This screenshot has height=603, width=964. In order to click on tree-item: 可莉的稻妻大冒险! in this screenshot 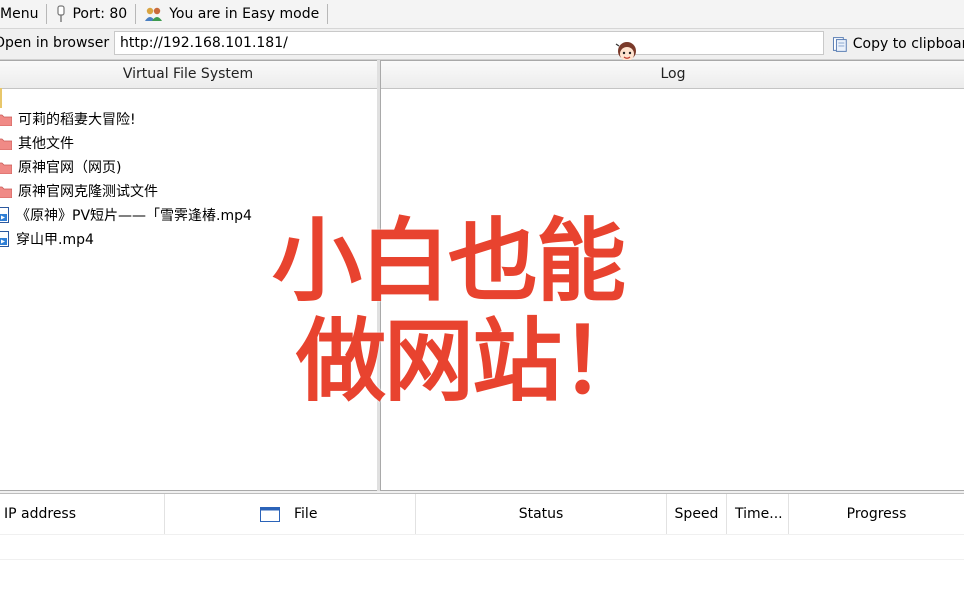, I will do `click(187, 119)`.